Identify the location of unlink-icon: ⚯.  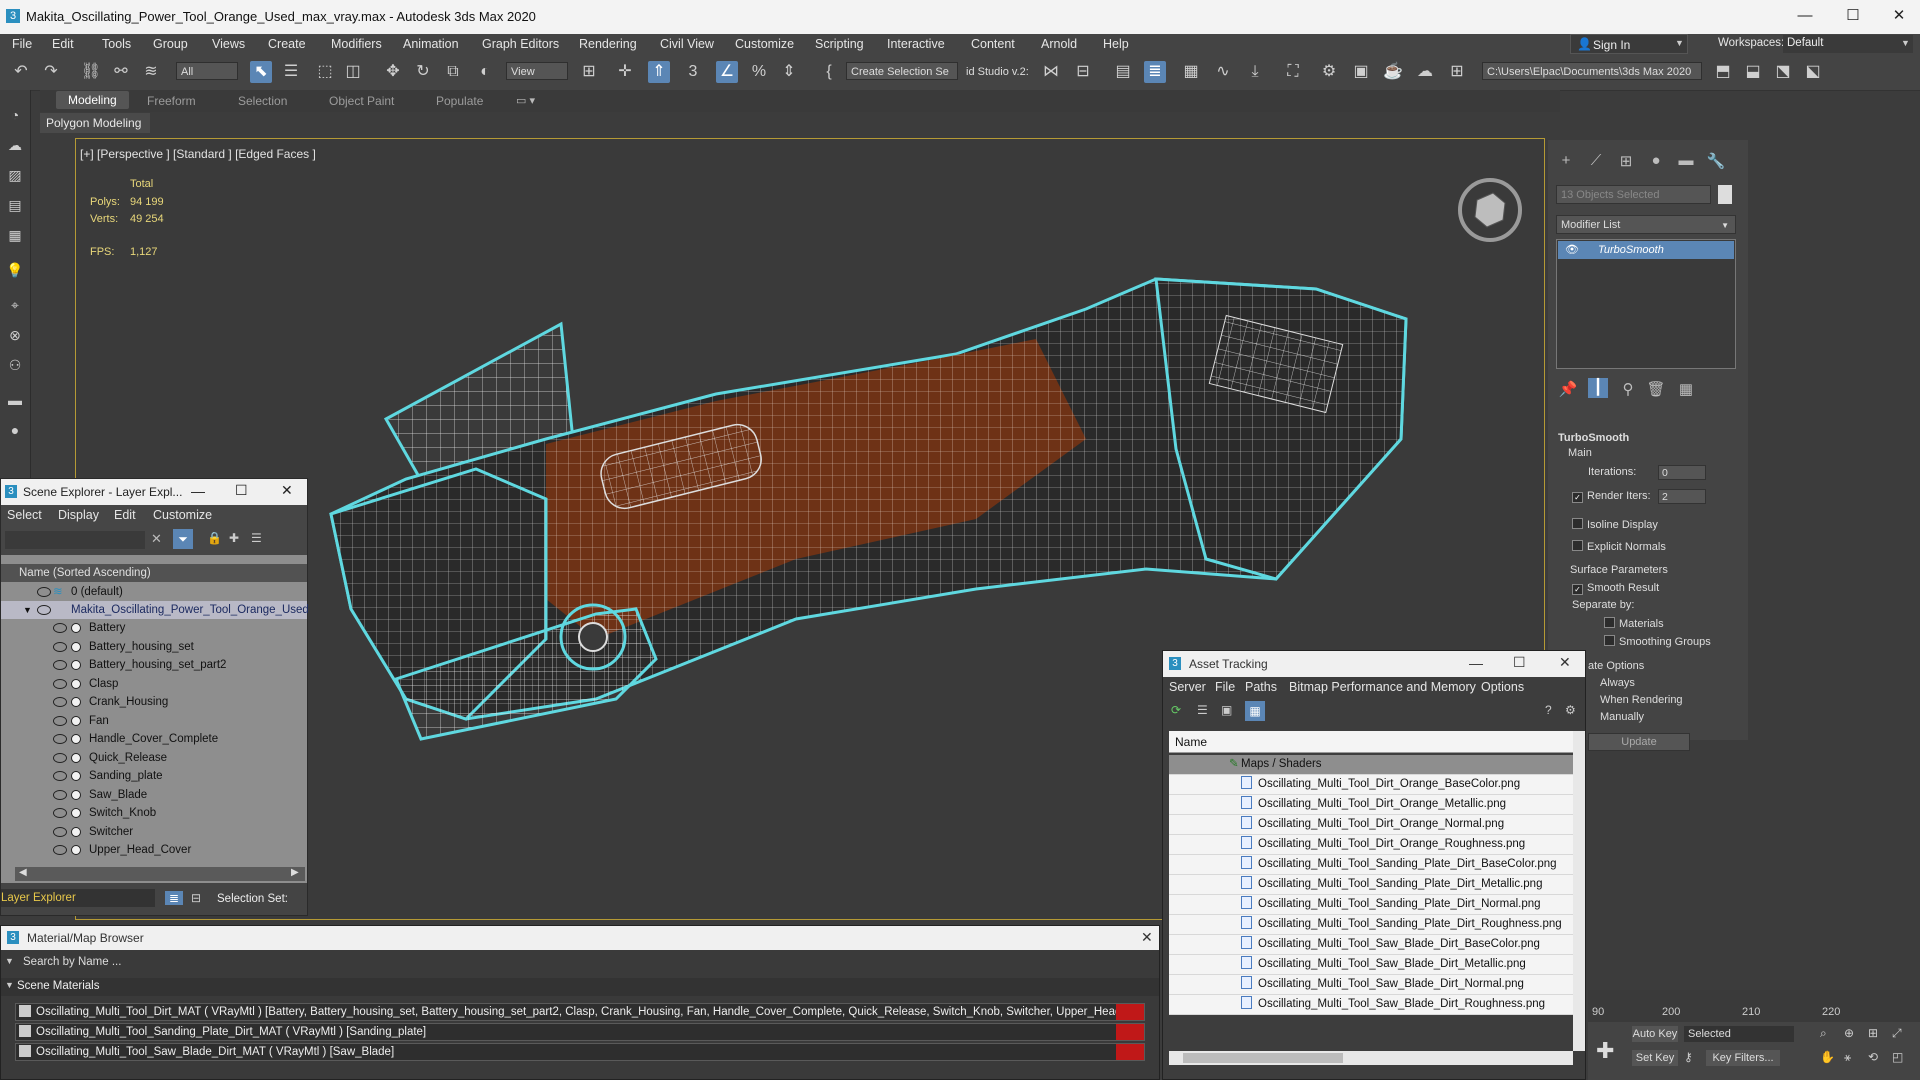
(121, 72).